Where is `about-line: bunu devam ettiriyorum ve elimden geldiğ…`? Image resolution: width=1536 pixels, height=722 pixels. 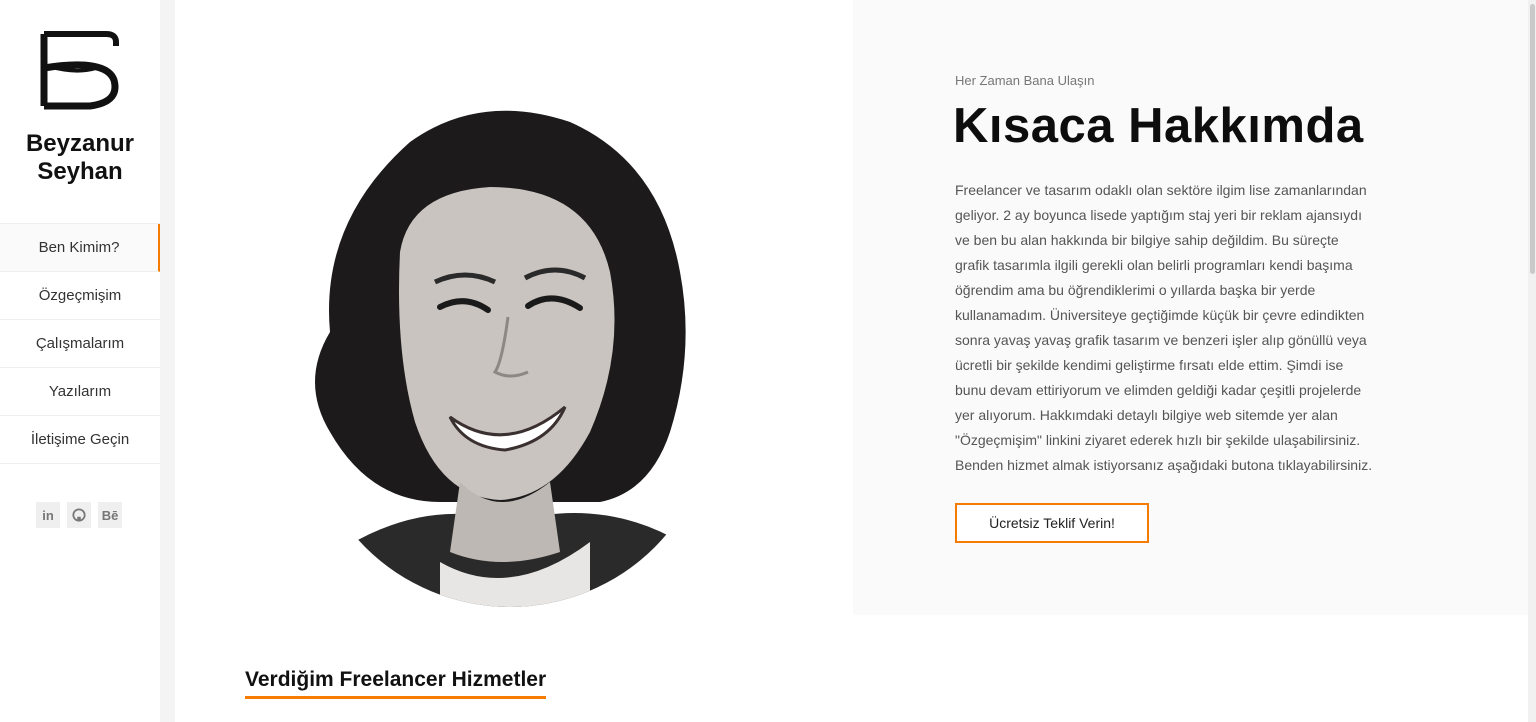 about-line: bunu devam ettiriyorum ve elimden geldiğ… is located at coordinates (1158, 390).